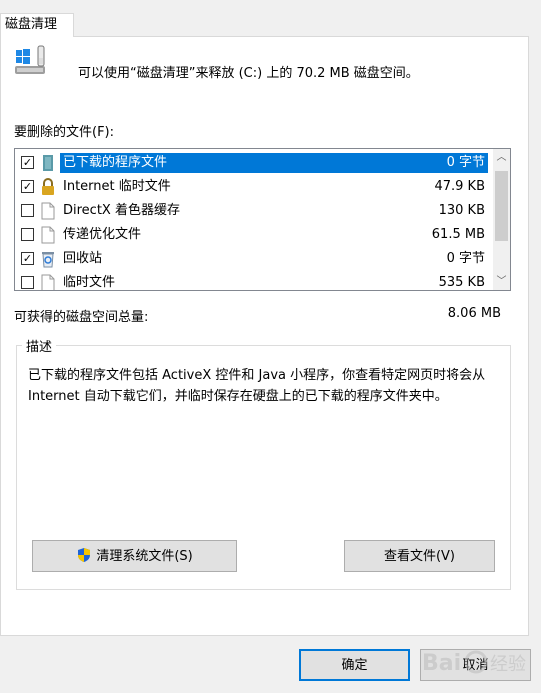 This screenshot has width=541, height=693. Describe the element at coordinates (419, 556) in the screenshot. I see `view-files-button: 查看文件(V)` at that location.